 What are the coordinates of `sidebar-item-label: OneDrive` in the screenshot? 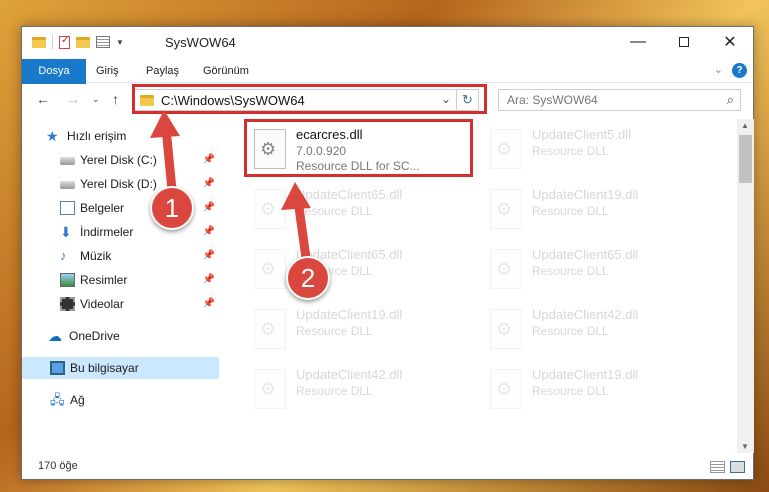 It's located at (94, 336).